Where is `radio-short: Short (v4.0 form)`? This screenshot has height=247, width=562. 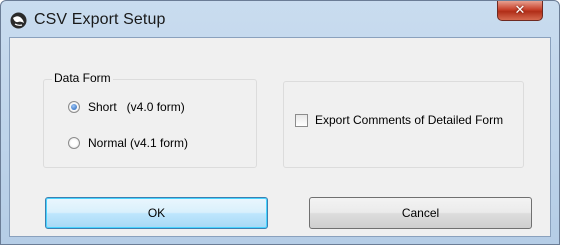
radio-short: Short (v4.0 form) is located at coordinates (126, 107).